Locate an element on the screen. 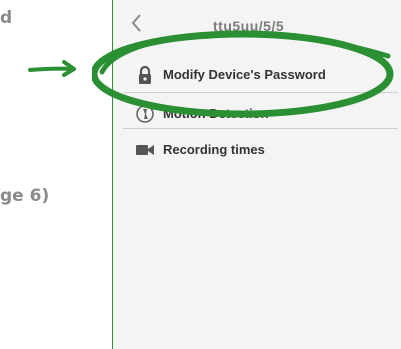 The height and width of the screenshot is (349, 401). menu-item-modify-password: Modify Device's Password is located at coordinates (257, 76).